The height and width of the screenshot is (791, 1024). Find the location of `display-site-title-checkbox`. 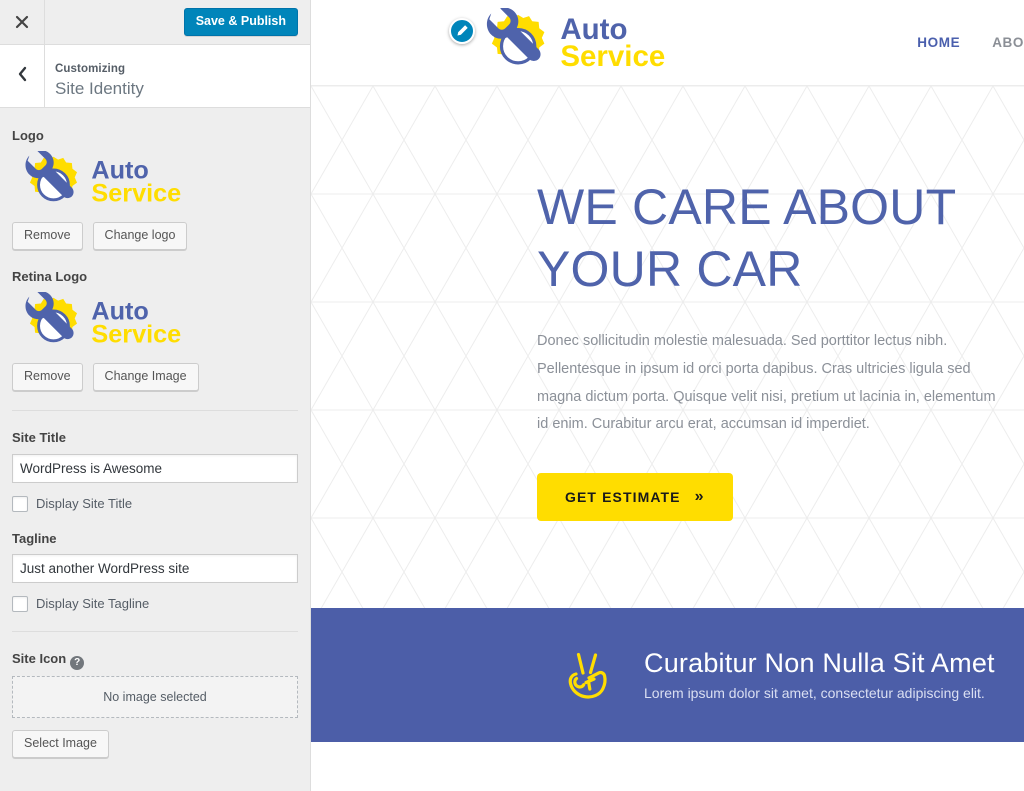

display-site-title-checkbox is located at coordinates (20, 503).